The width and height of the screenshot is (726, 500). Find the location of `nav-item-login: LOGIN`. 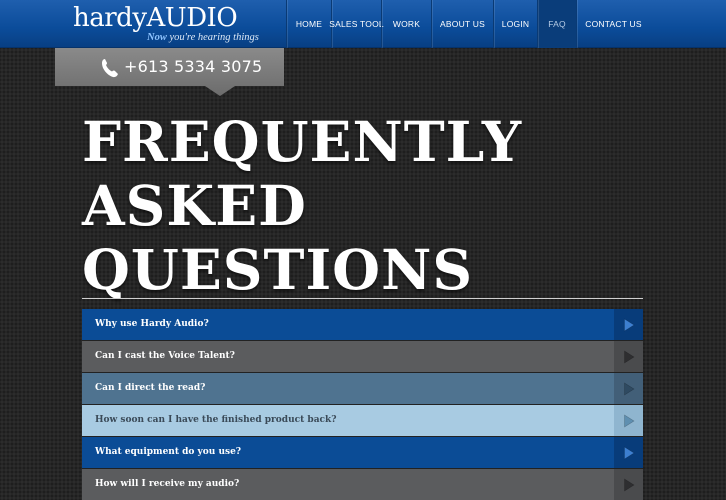

nav-item-login: LOGIN is located at coordinates (515, 24).